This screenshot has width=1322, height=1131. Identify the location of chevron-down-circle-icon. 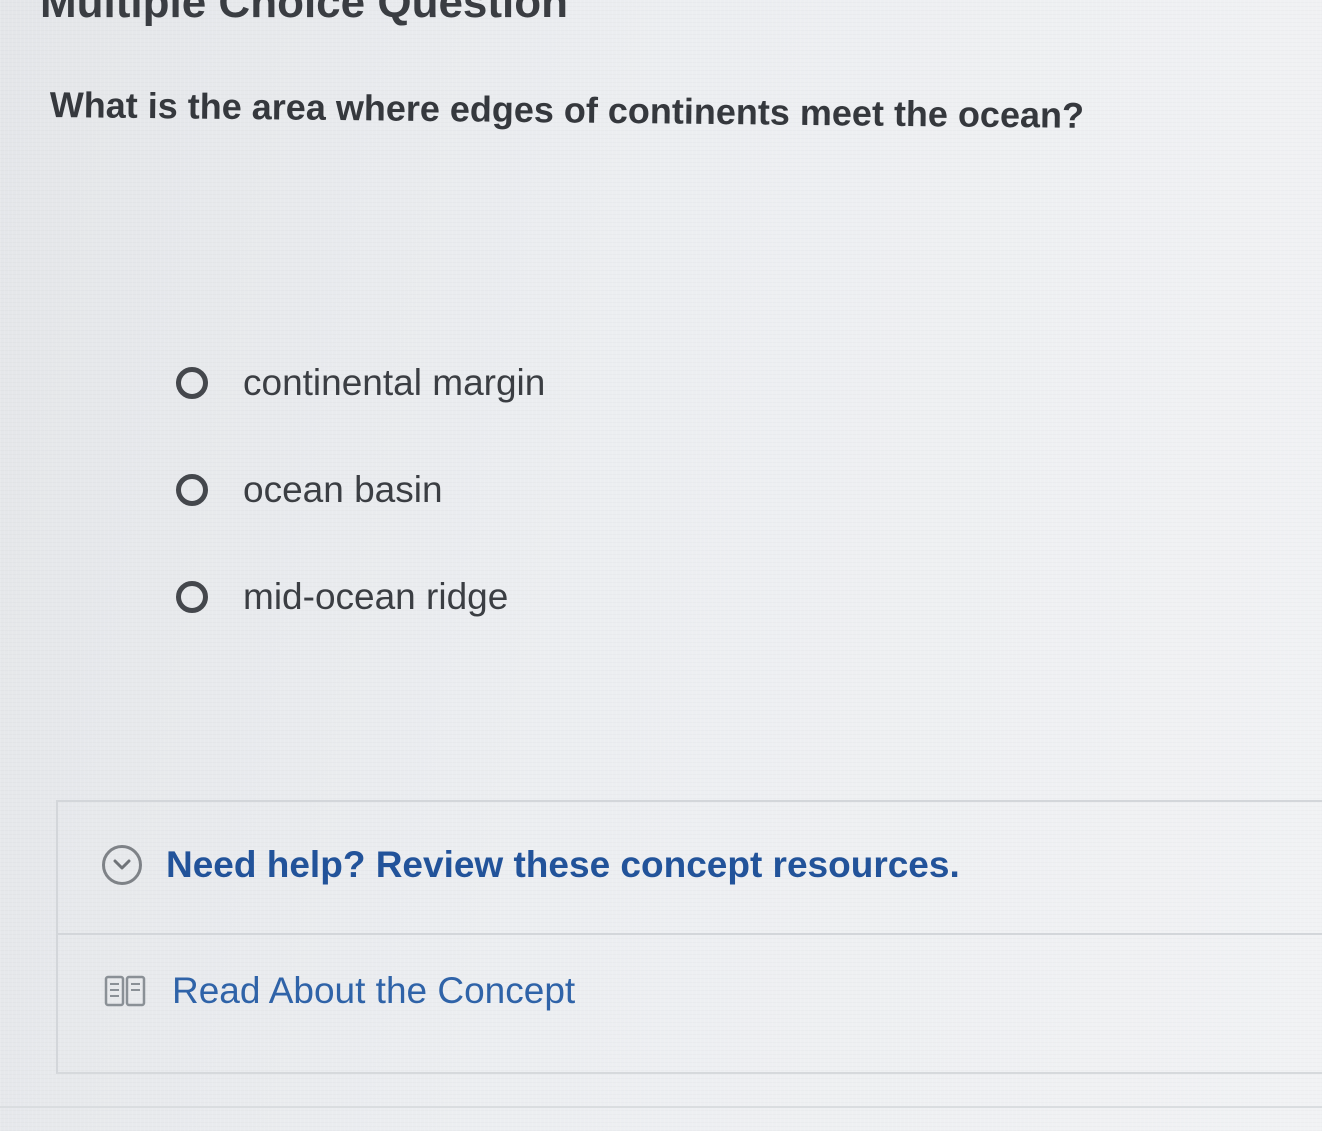
(122, 865).